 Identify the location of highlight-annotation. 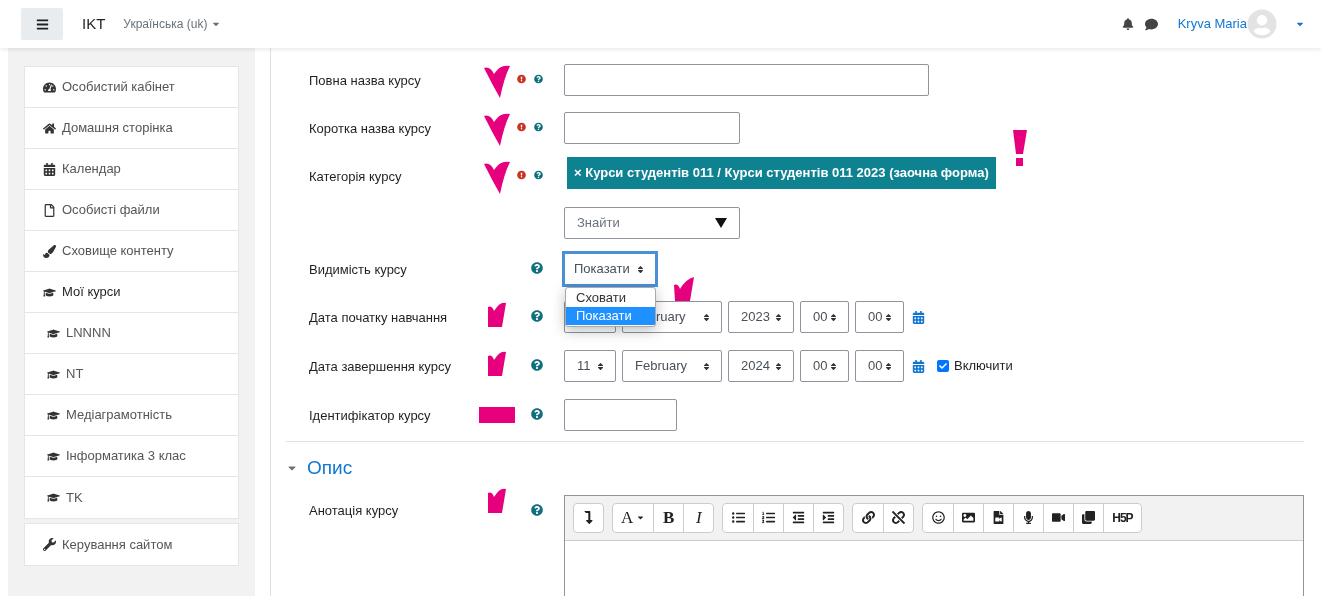
(497, 415).